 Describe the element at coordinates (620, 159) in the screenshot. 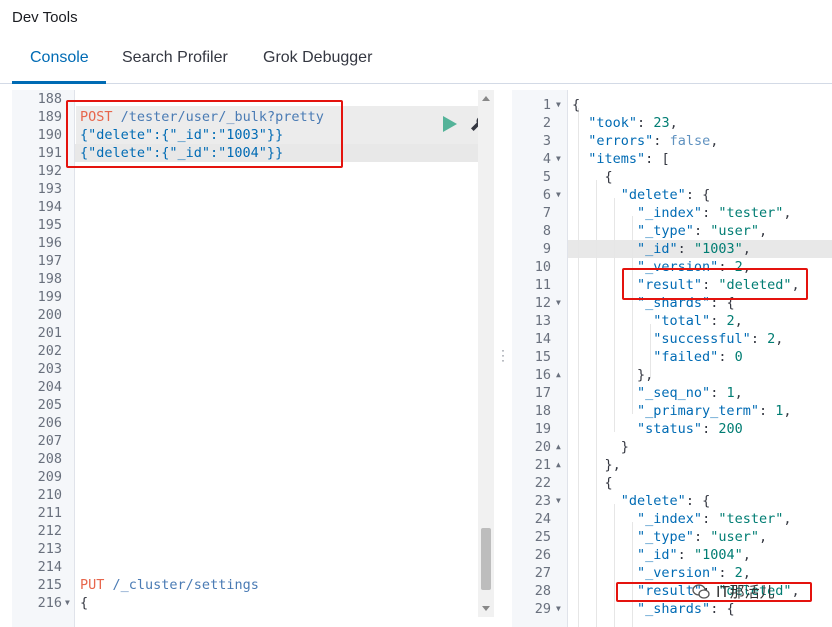

I see `response-line: "items": [` at that location.